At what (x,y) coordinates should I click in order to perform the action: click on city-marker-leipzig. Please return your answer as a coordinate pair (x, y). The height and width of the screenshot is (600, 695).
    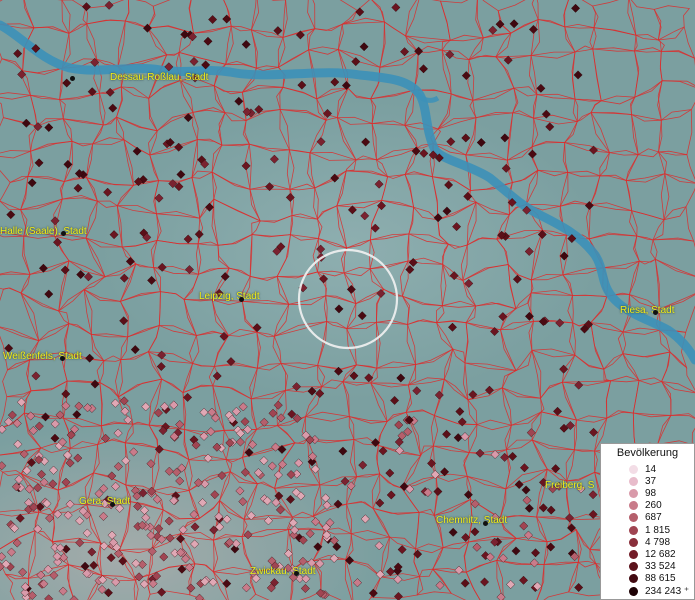
    Looking at the image, I should click on (241, 299).